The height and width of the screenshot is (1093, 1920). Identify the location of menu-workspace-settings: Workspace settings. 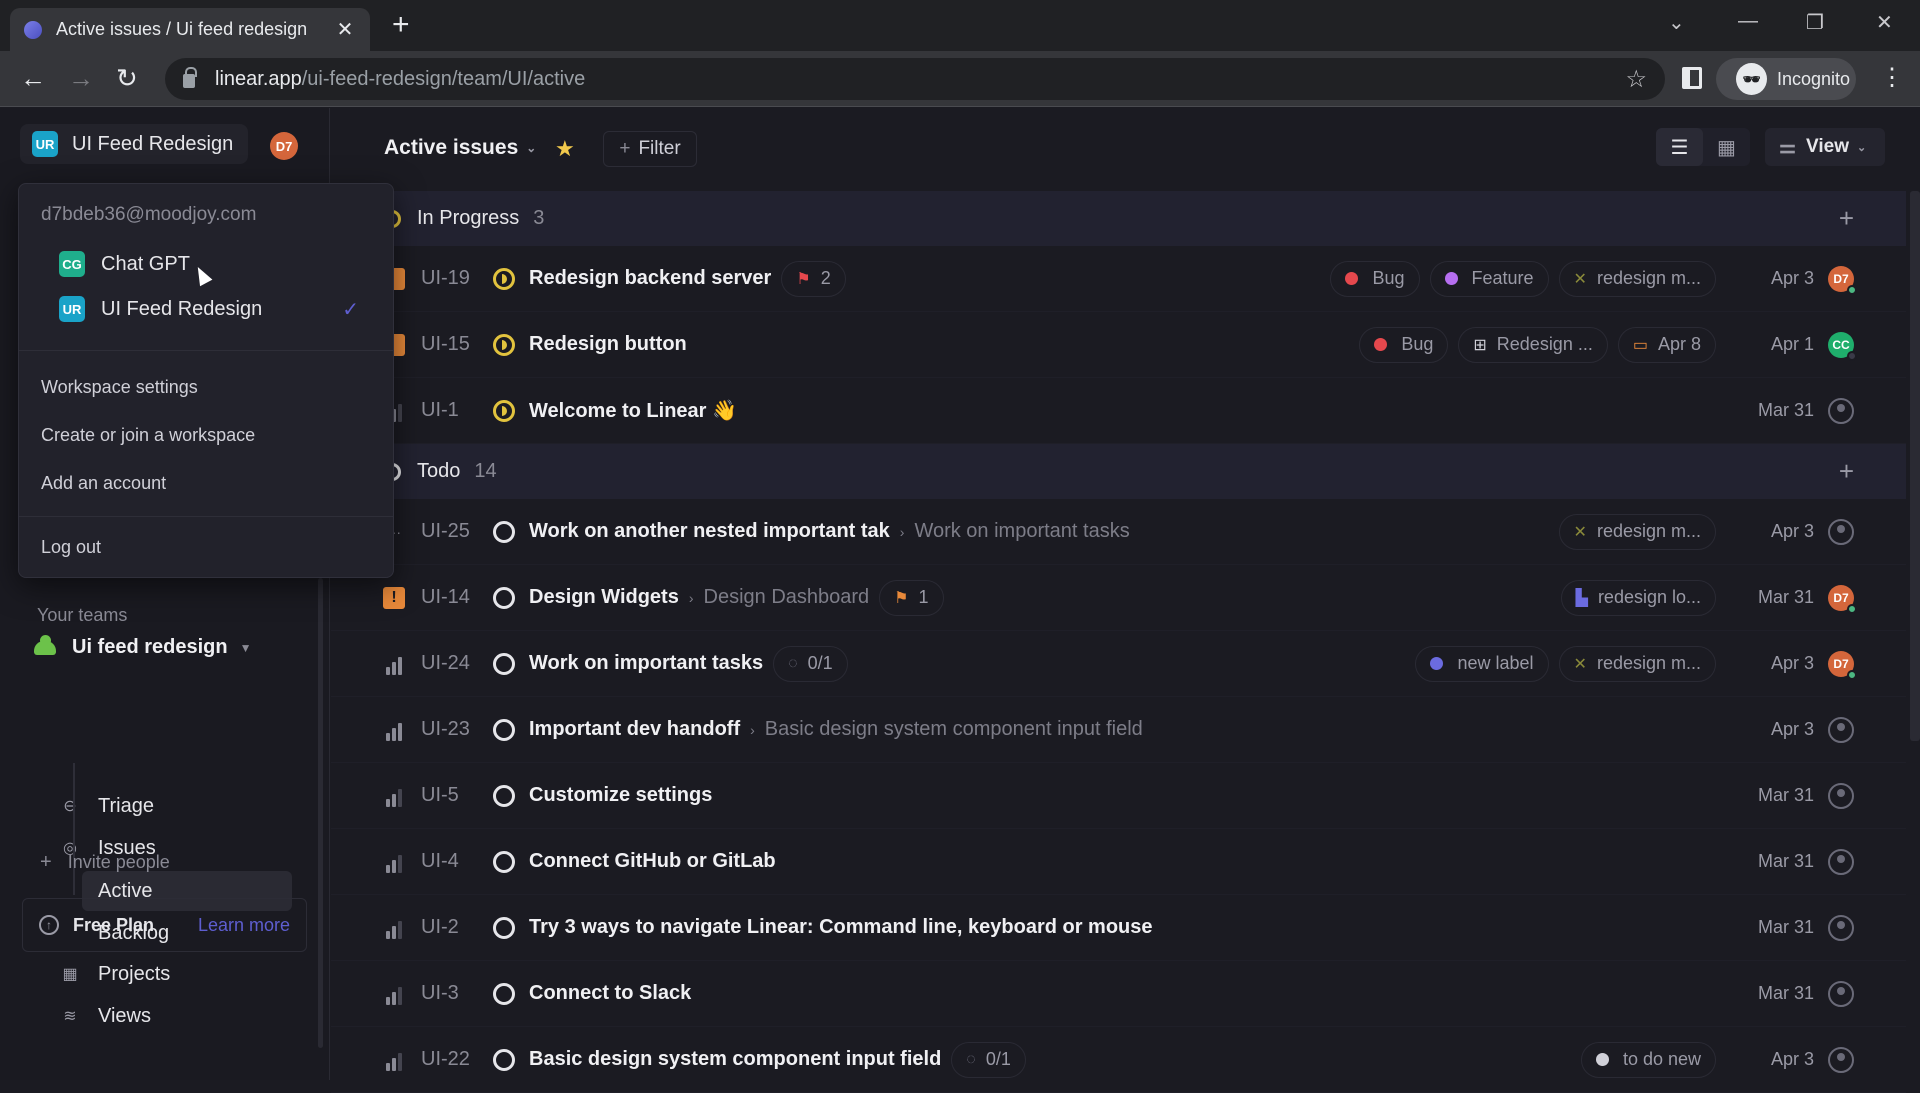
(119, 387).